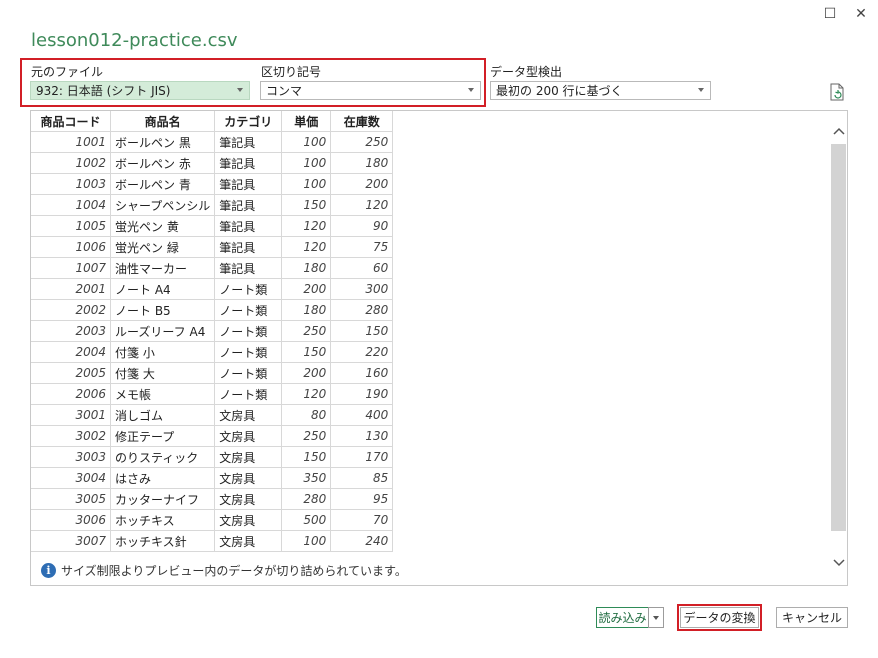  What do you see at coordinates (362, 520) in the screenshot?
I see `cell-stock: 70` at bounding box center [362, 520].